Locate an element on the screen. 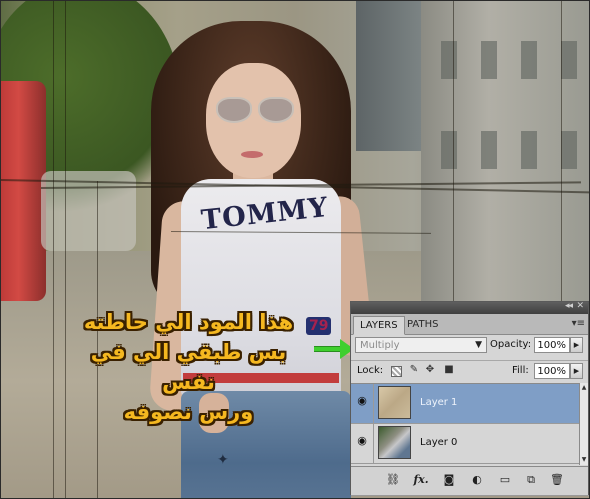 This screenshot has height=499, width=590. layers-scrollbar: ▲ ▼ is located at coordinates (583, 424).